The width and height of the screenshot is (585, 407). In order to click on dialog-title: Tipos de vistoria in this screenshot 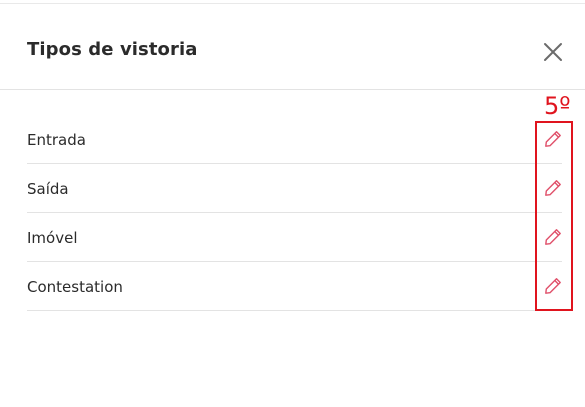, I will do `click(112, 49)`.